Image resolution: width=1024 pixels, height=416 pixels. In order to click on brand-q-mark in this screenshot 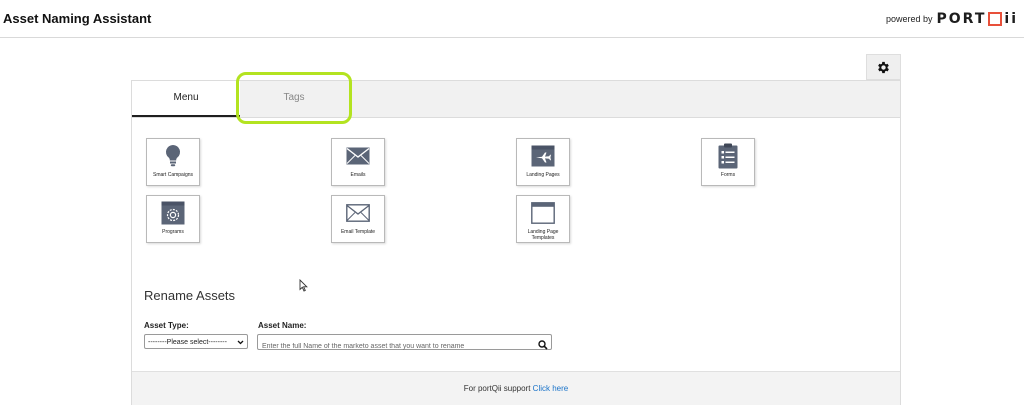, I will do `click(995, 19)`.